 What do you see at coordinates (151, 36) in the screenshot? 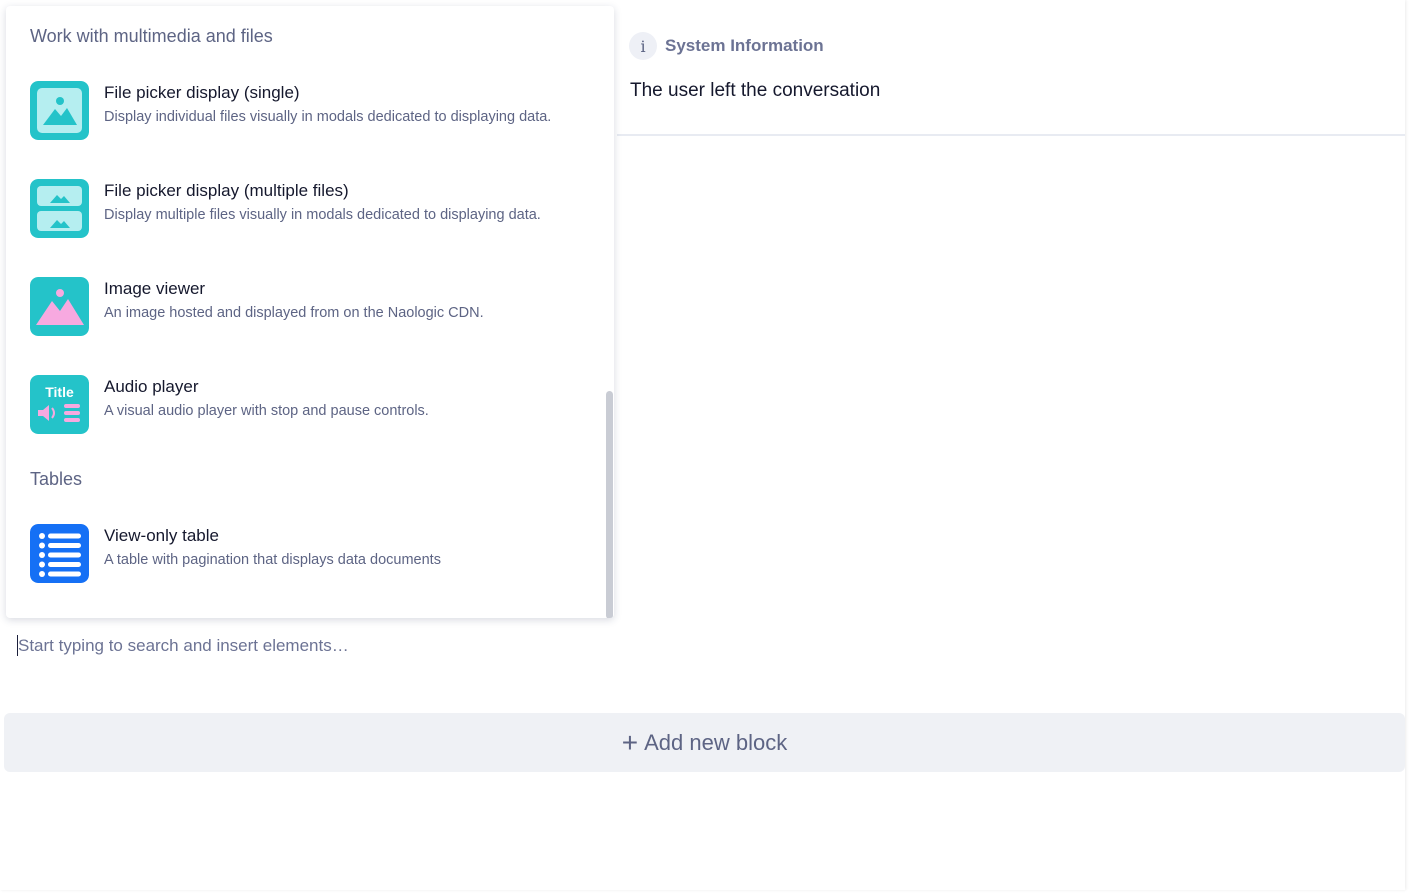
I see `section-title-multimedia: Work with multimedia and files` at bounding box center [151, 36].